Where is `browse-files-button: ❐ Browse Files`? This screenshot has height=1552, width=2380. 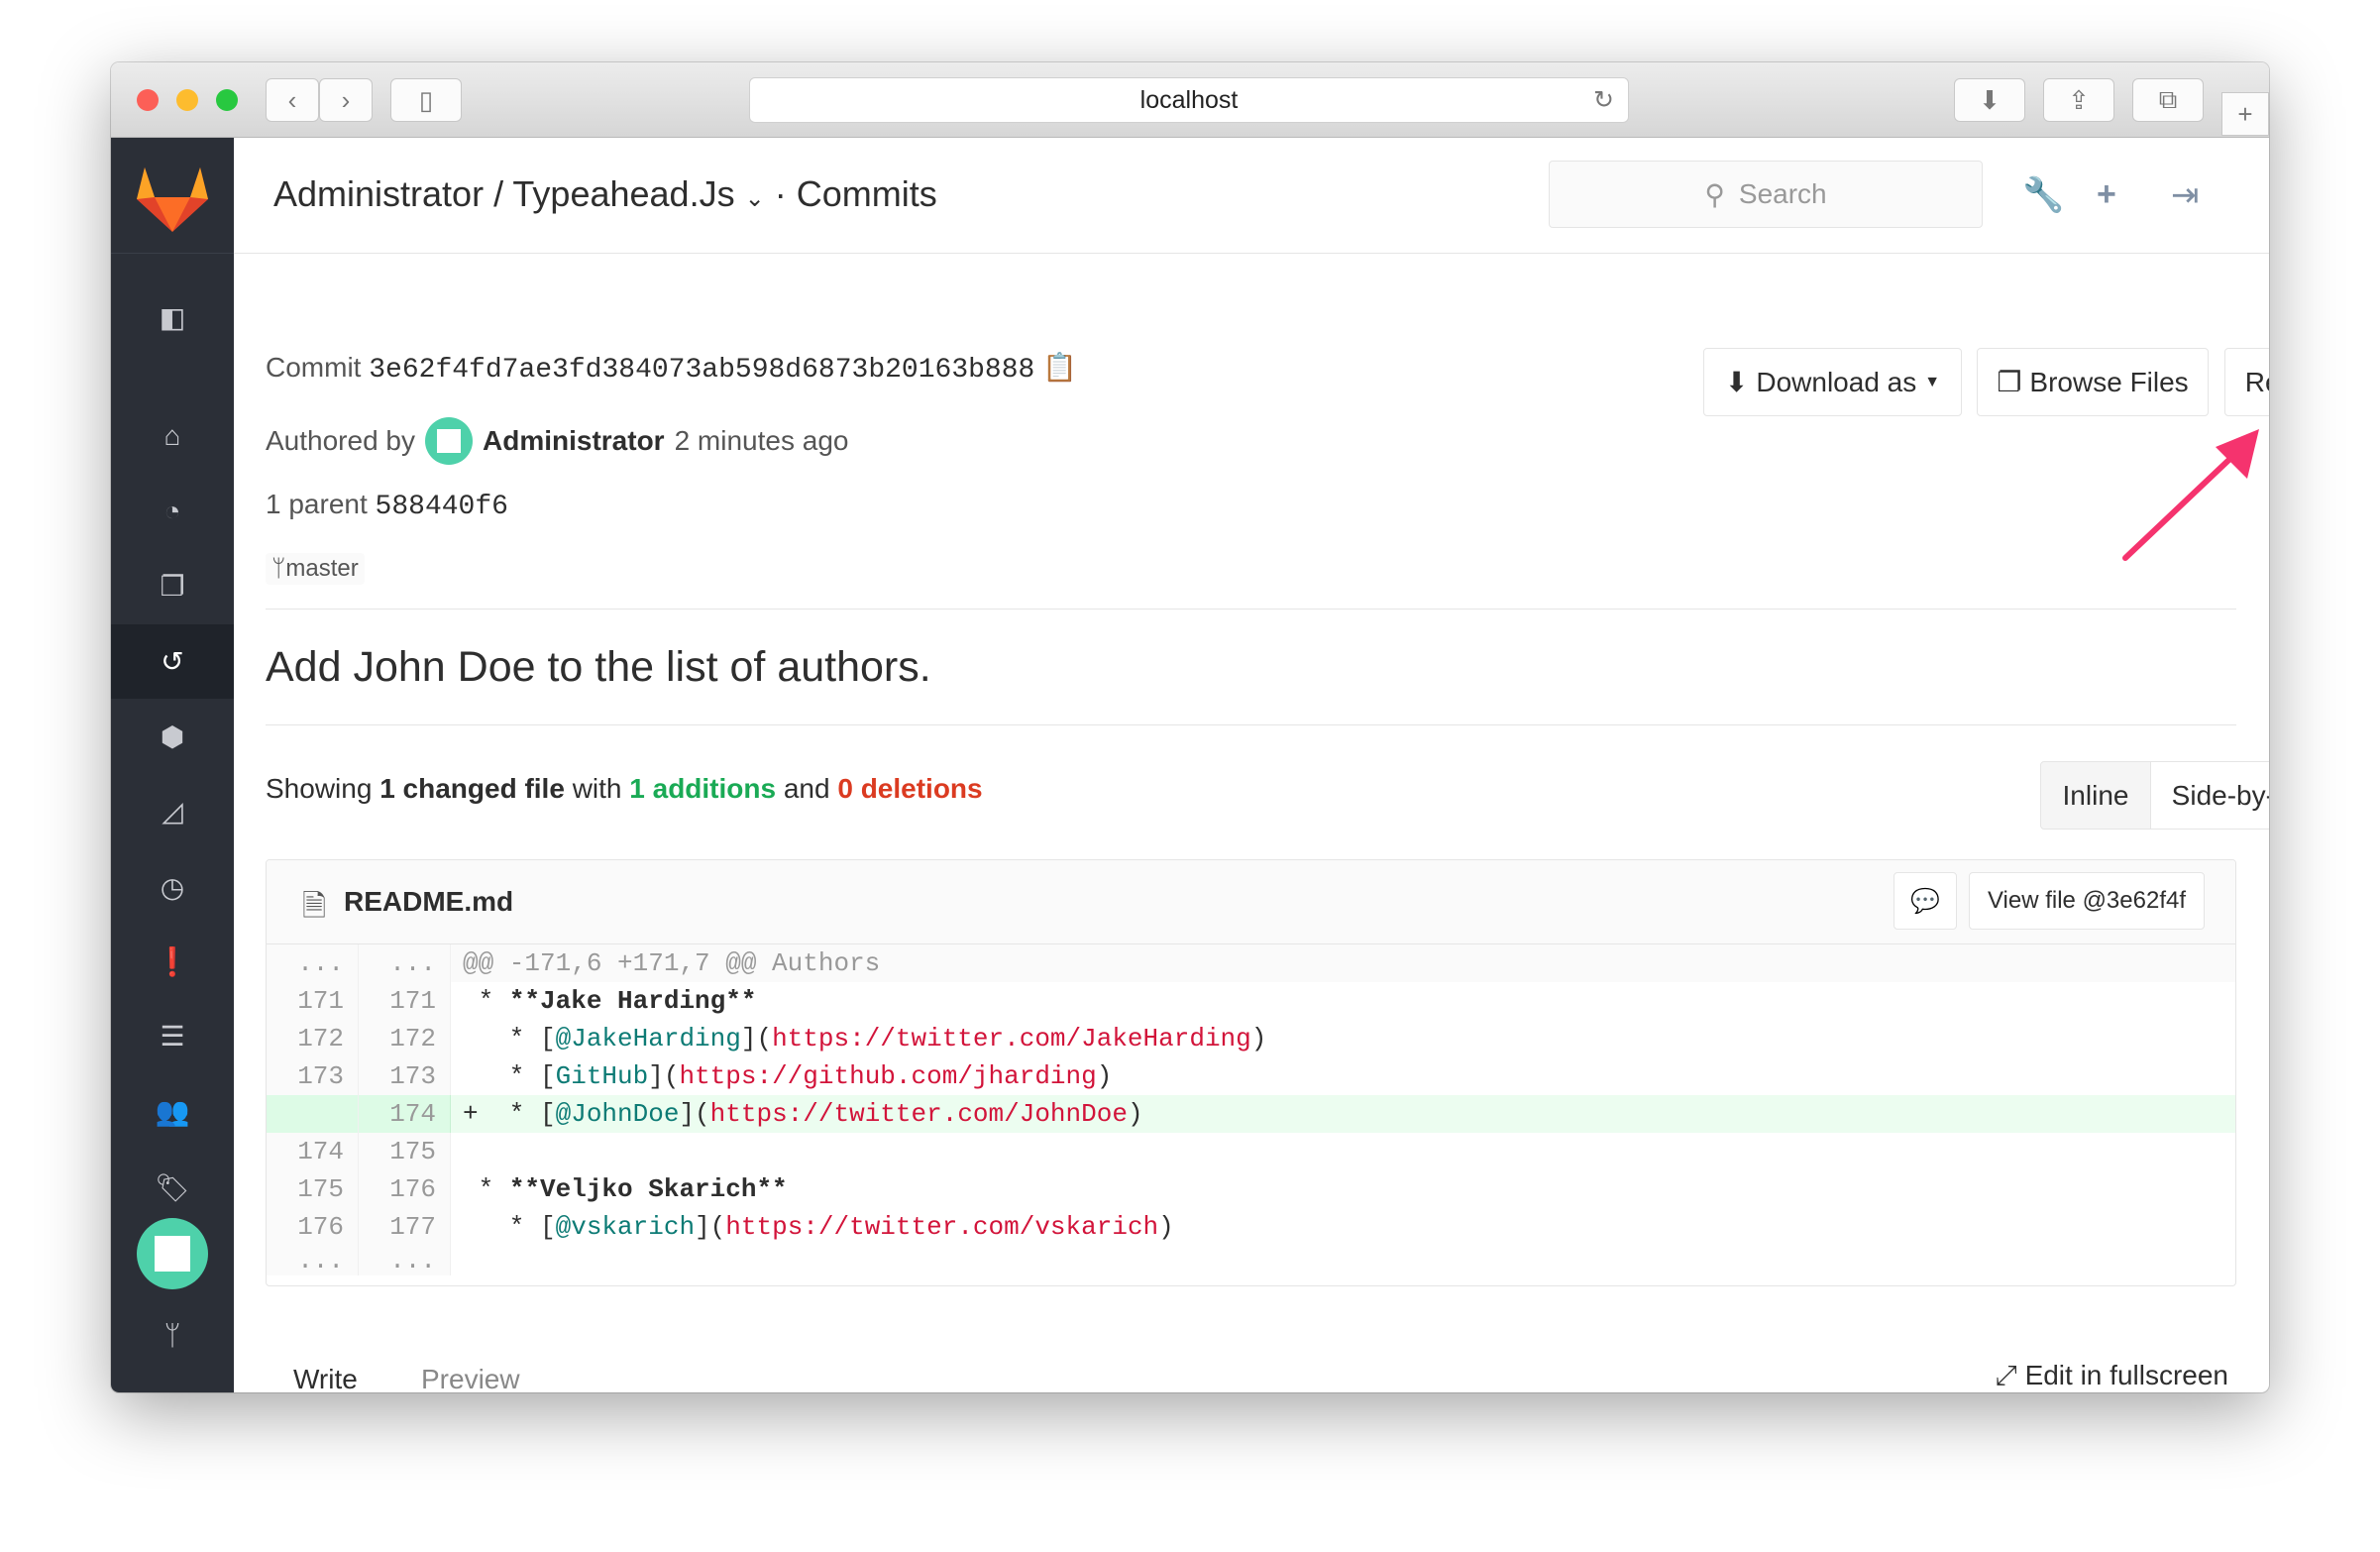 browse-files-button: ❐ Browse Files is located at coordinates (2093, 382).